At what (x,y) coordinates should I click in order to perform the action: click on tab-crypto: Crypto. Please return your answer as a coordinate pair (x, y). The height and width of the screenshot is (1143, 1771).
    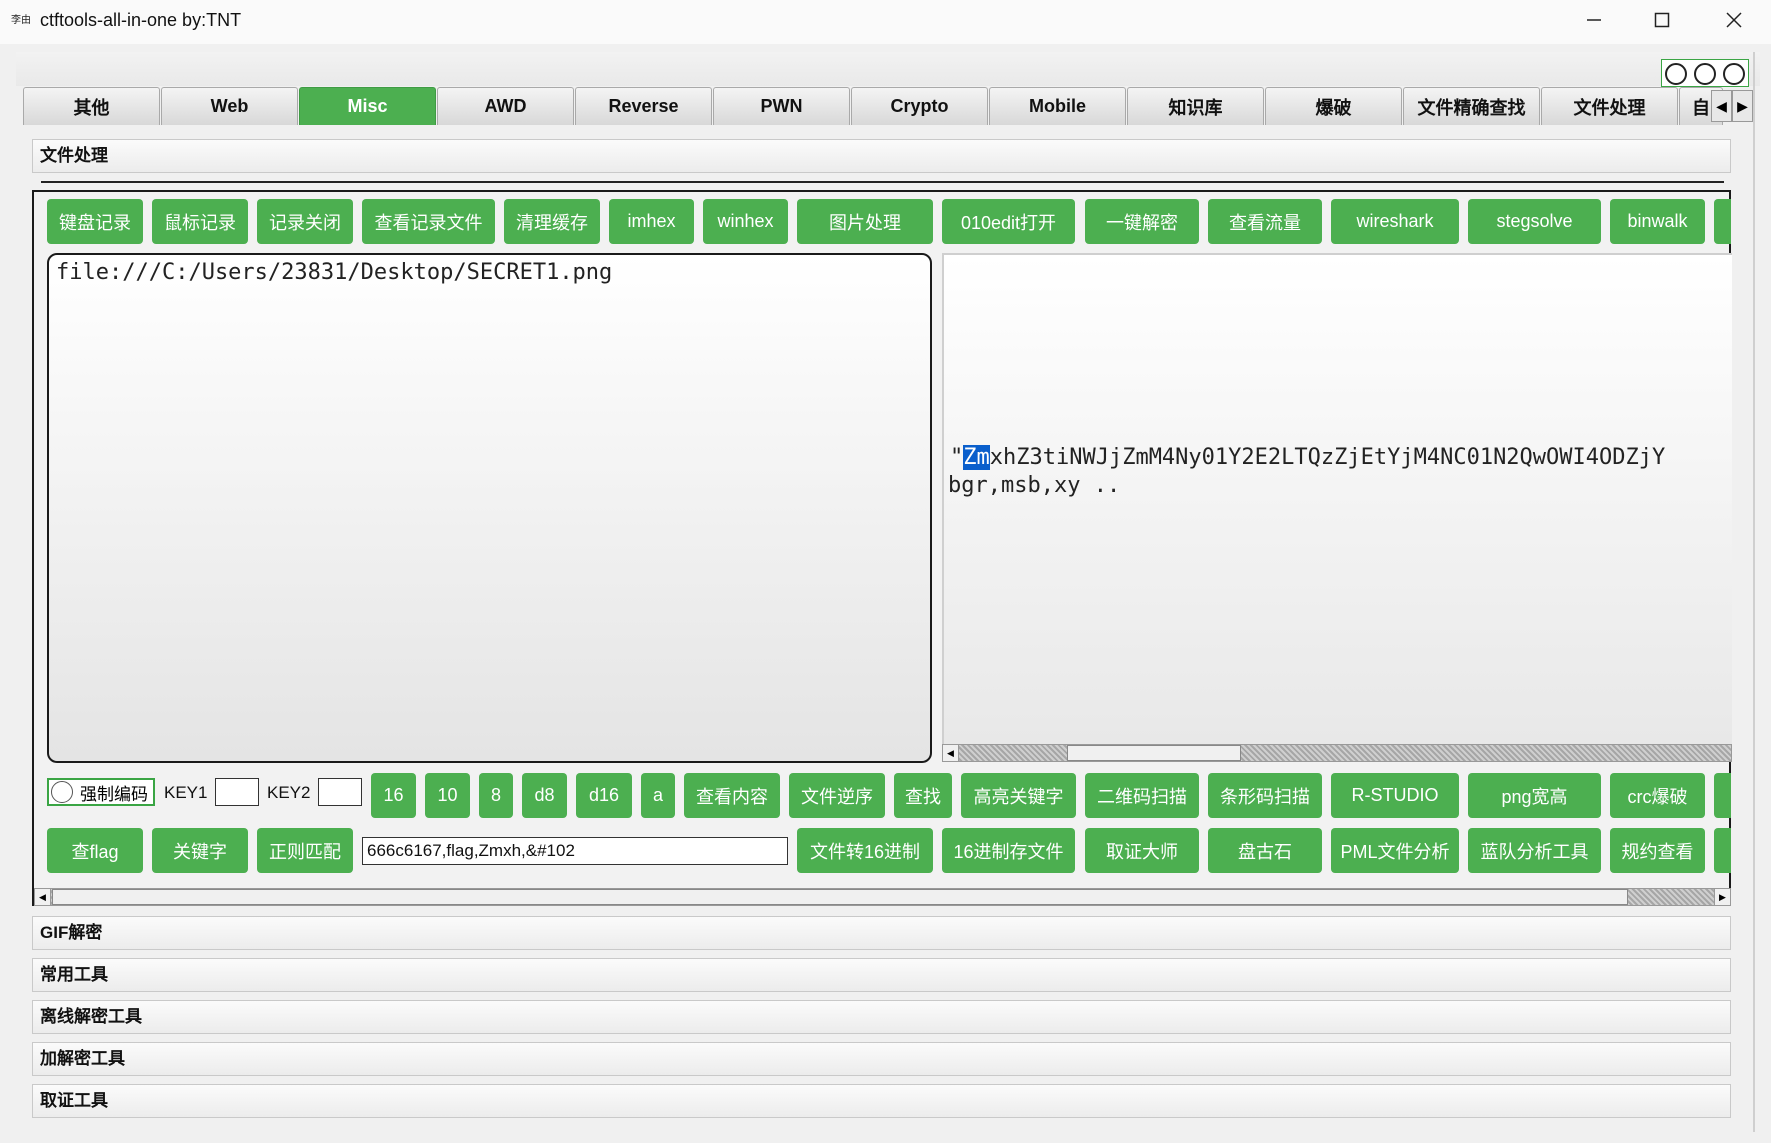
    Looking at the image, I should click on (919, 106).